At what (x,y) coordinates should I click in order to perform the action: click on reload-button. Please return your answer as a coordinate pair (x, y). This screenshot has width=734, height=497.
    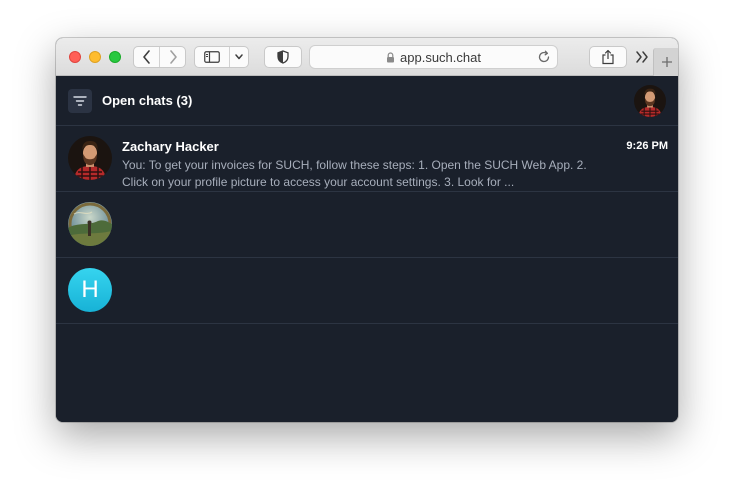
    Looking at the image, I should click on (544, 57).